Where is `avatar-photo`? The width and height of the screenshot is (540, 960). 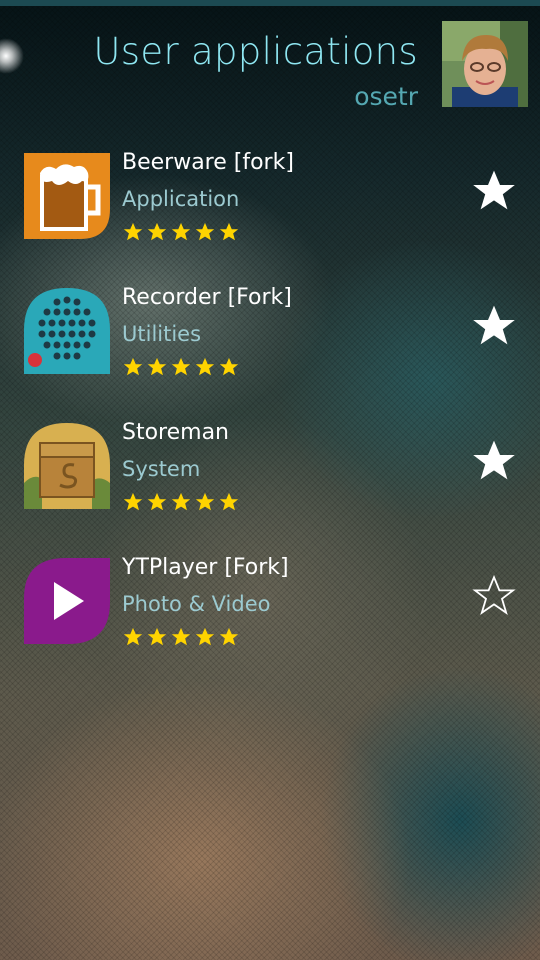
avatar-photo is located at coordinates (485, 64).